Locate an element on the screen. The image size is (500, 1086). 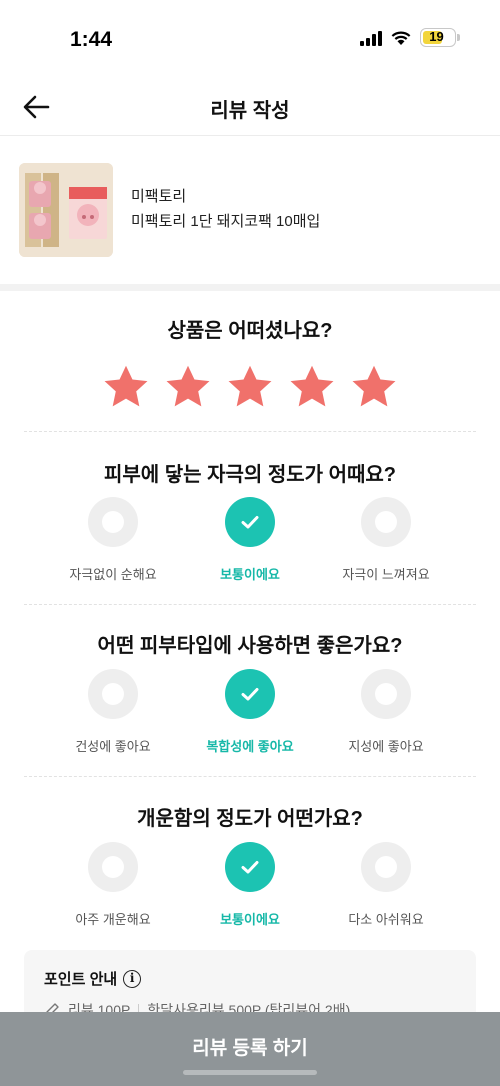
skin-type-options: 건성에 좋아요 복합성에 좋아요 지성에 좋아요 is located at coordinates (250, 714).